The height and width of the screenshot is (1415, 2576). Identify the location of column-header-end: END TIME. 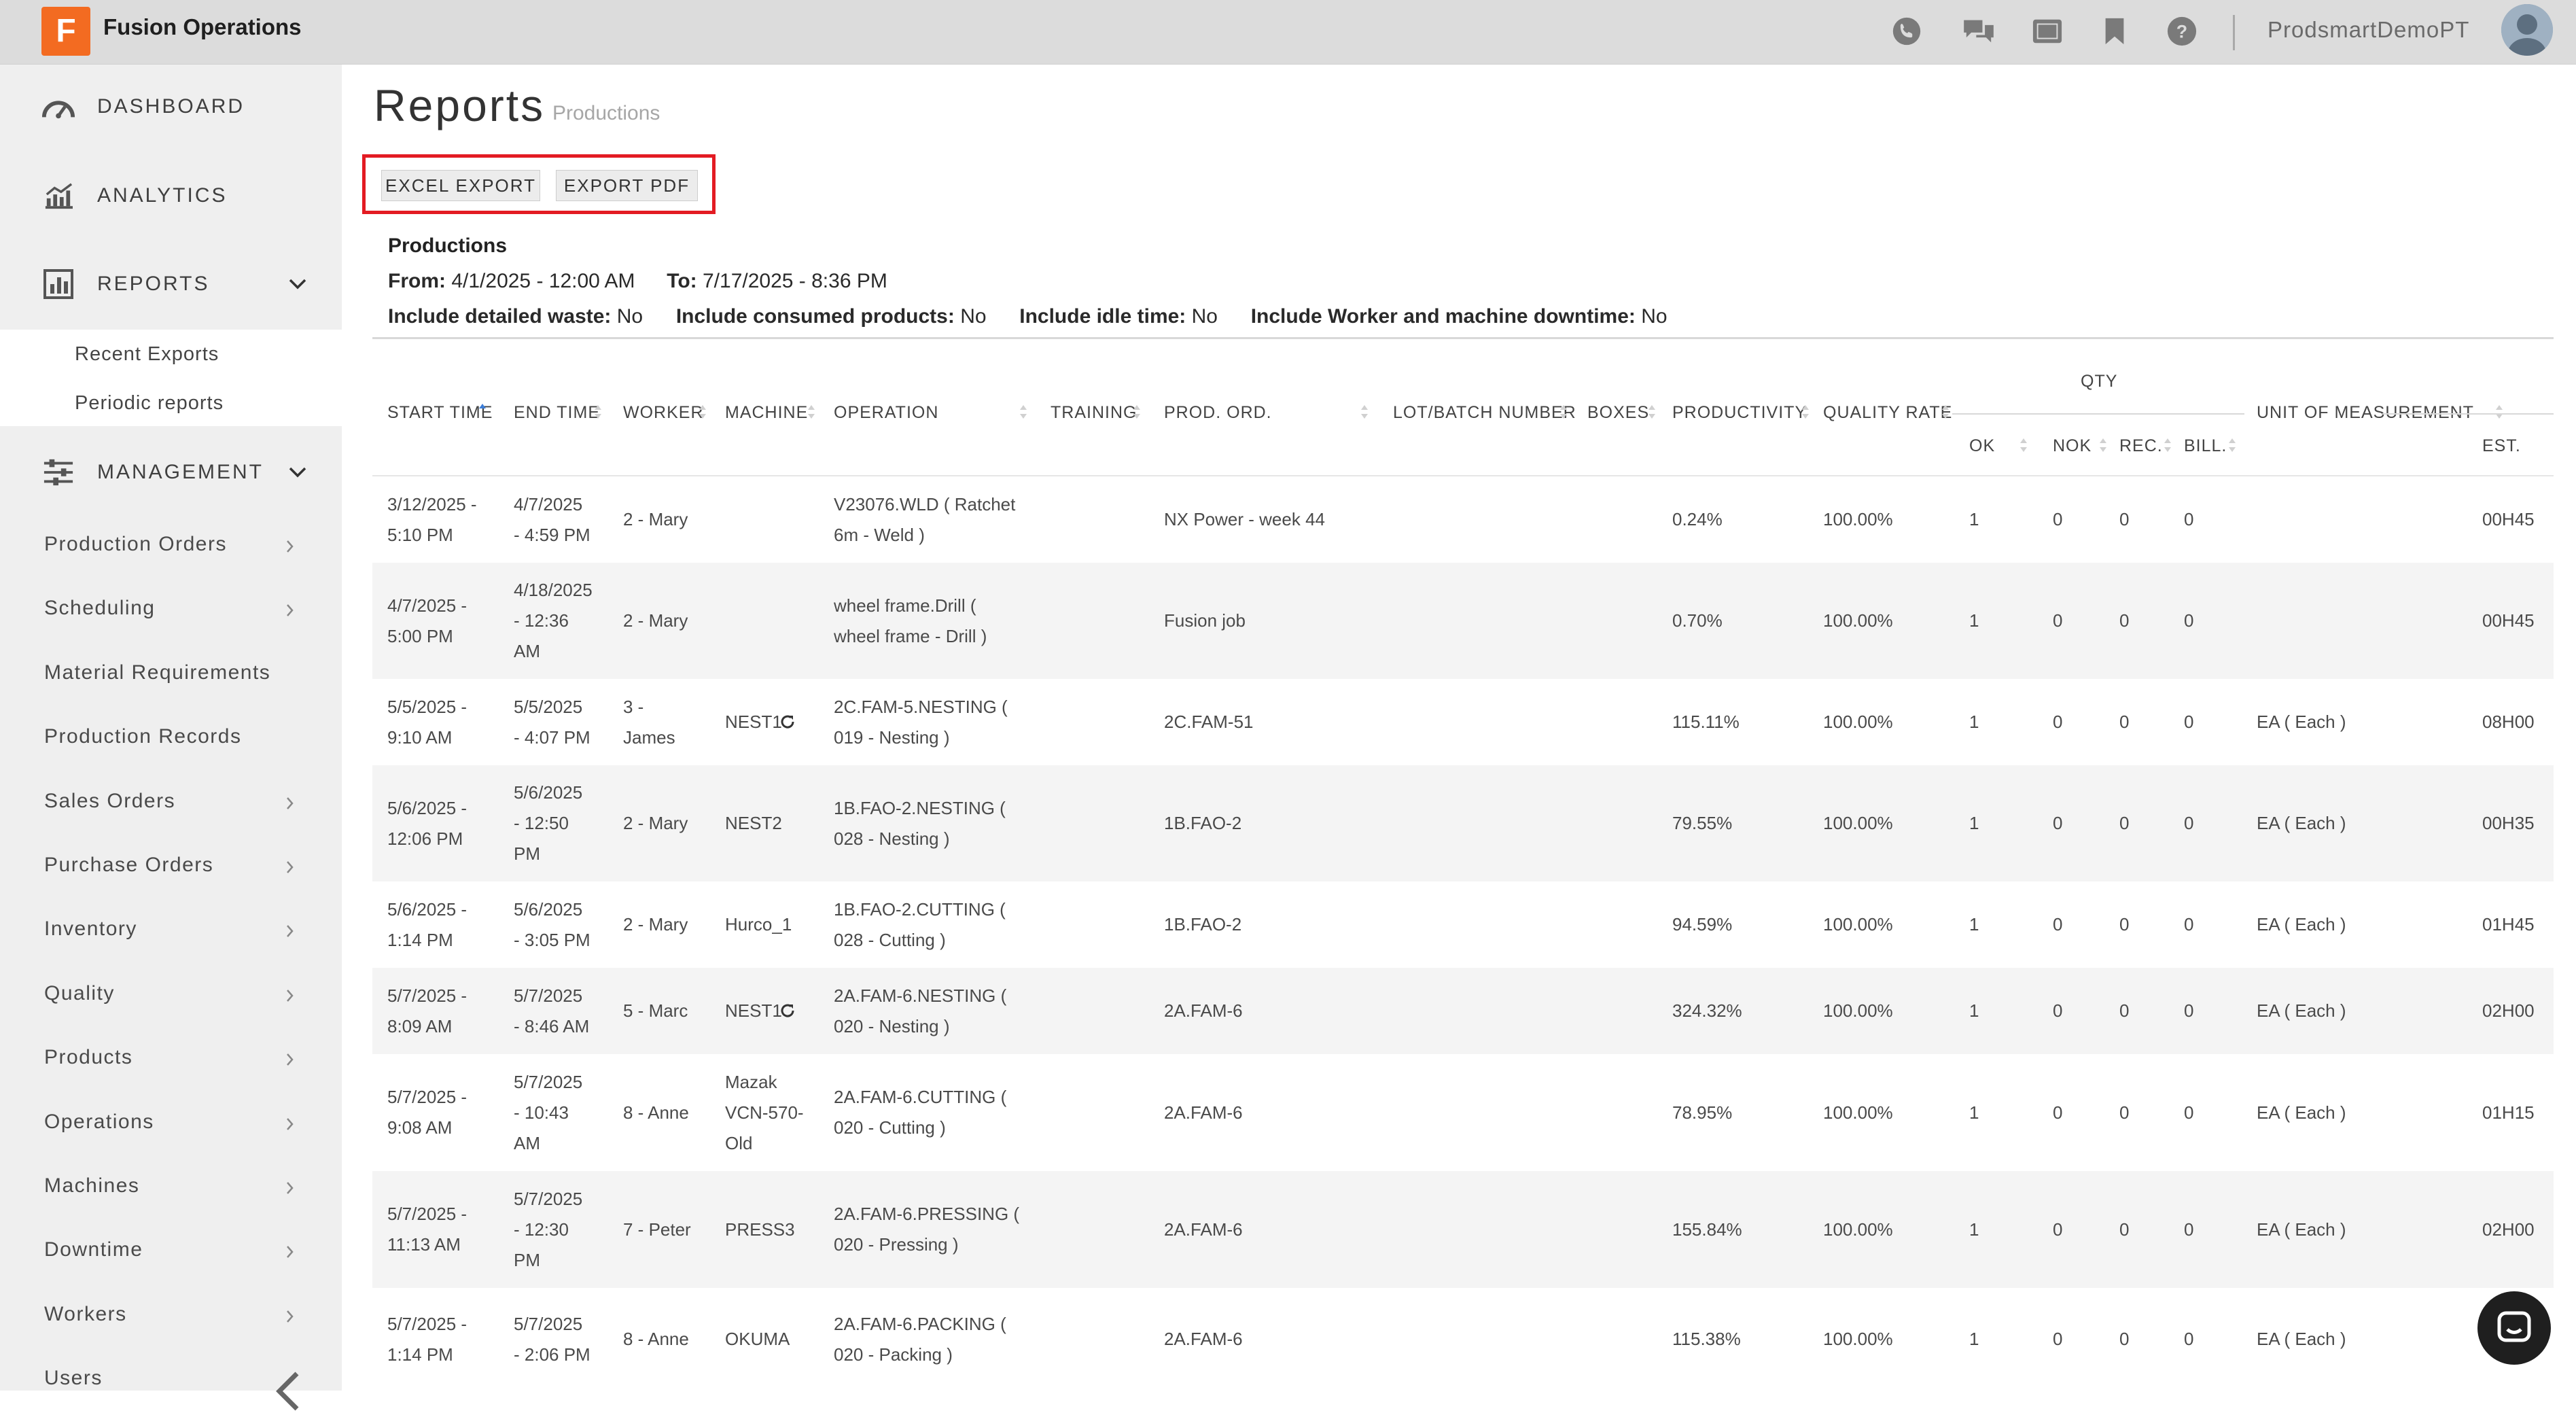
(557, 413).